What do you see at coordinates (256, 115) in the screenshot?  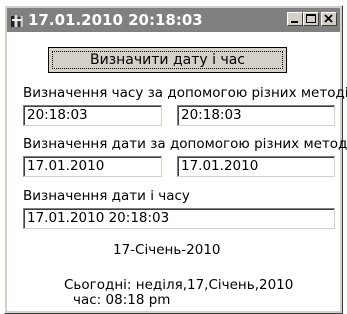 I see `time-field-2: 20:18:03` at bounding box center [256, 115].